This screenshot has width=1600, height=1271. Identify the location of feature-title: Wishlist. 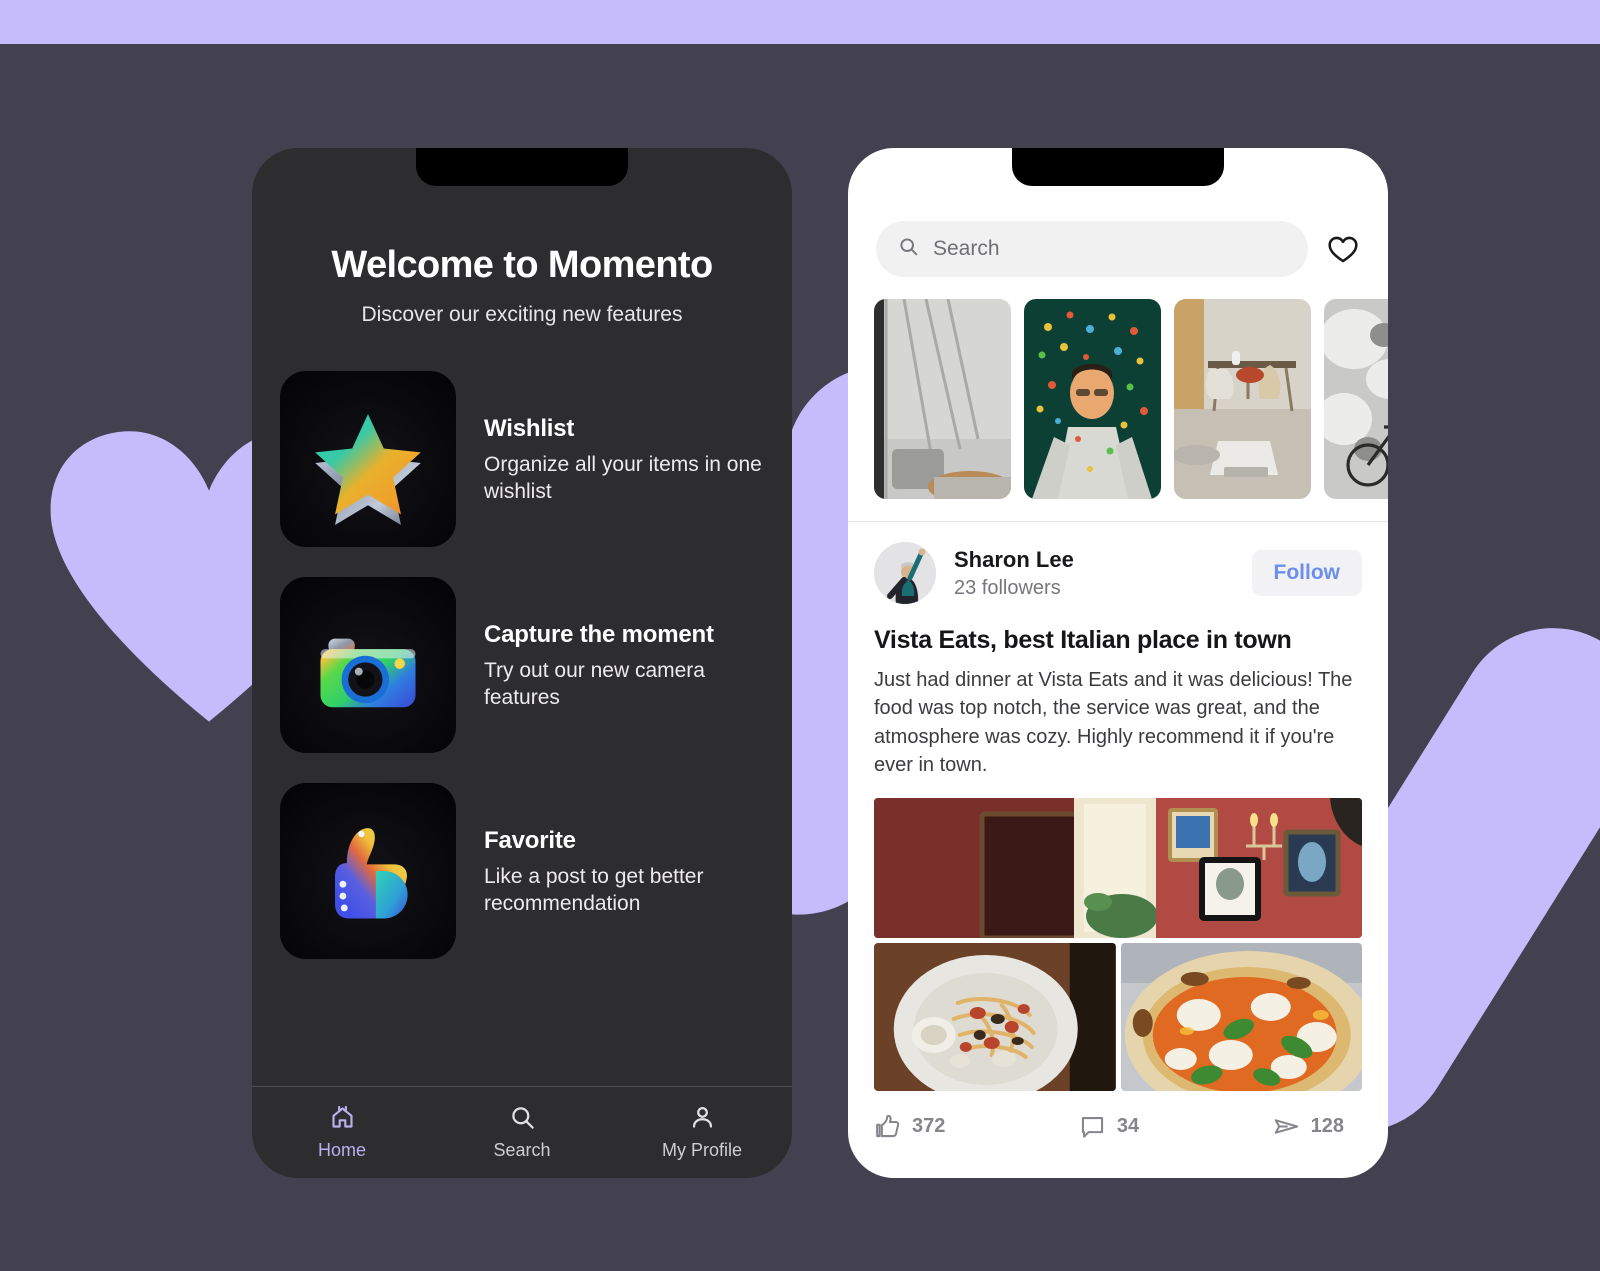
(529, 428).